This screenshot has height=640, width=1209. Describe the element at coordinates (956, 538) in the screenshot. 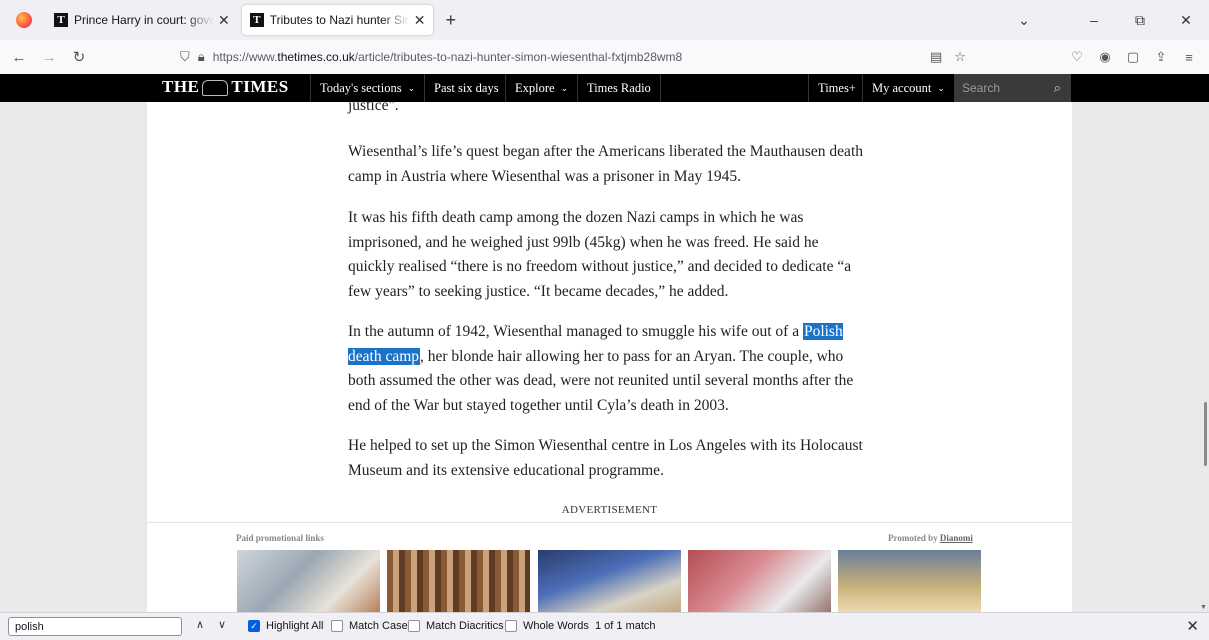

I see `dianomi-link: Dianomi` at that location.